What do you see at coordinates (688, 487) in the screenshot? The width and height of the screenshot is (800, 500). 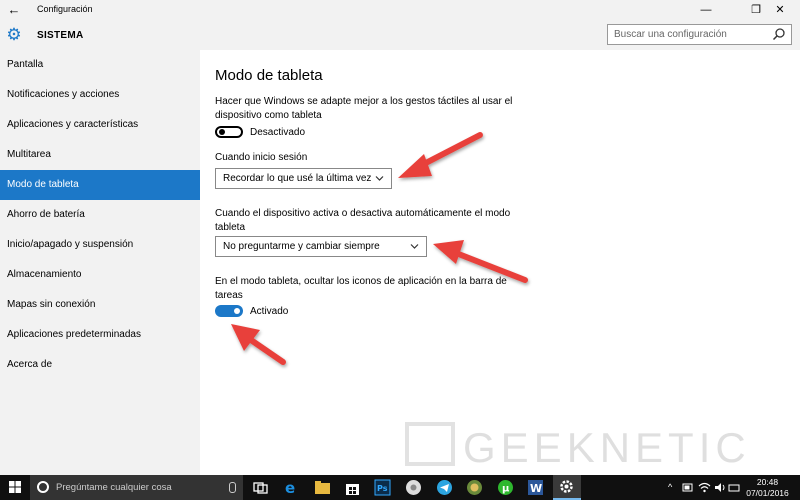 I see `battery-icon` at bounding box center [688, 487].